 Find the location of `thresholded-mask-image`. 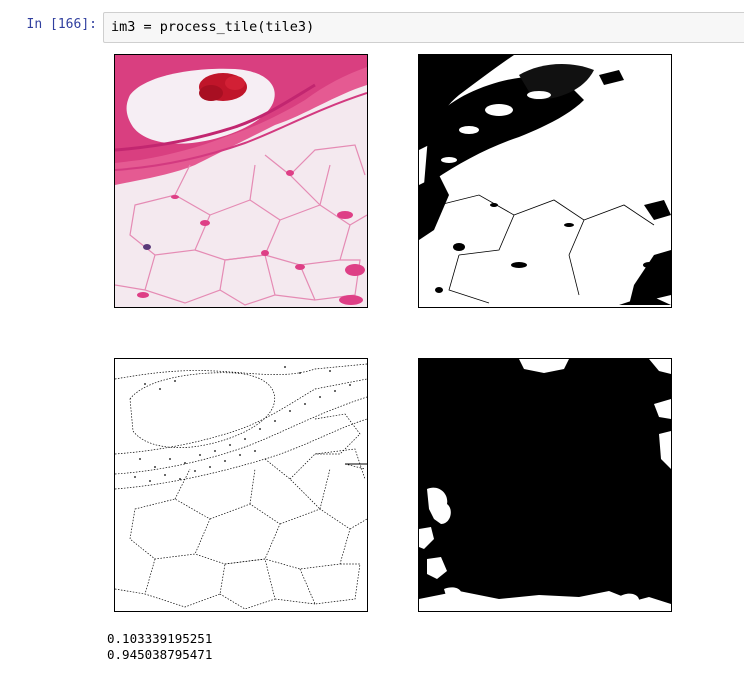

thresholded-mask-image is located at coordinates (545, 181).